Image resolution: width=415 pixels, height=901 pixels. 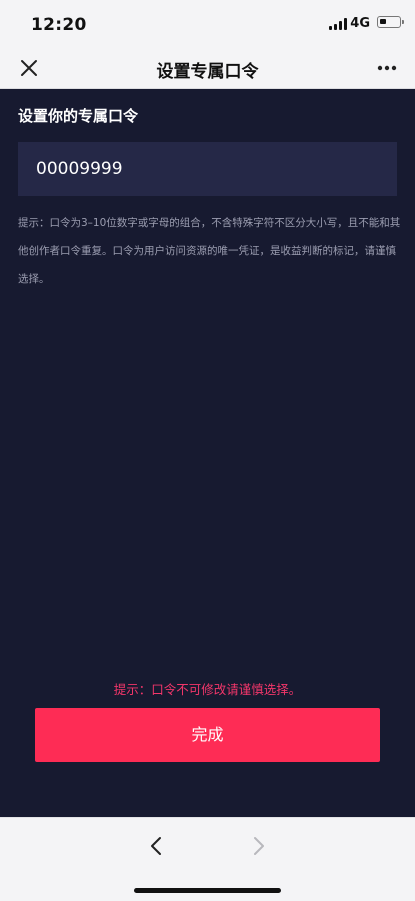 What do you see at coordinates (207, 735) in the screenshot?
I see `done-button: 完成` at bounding box center [207, 735].